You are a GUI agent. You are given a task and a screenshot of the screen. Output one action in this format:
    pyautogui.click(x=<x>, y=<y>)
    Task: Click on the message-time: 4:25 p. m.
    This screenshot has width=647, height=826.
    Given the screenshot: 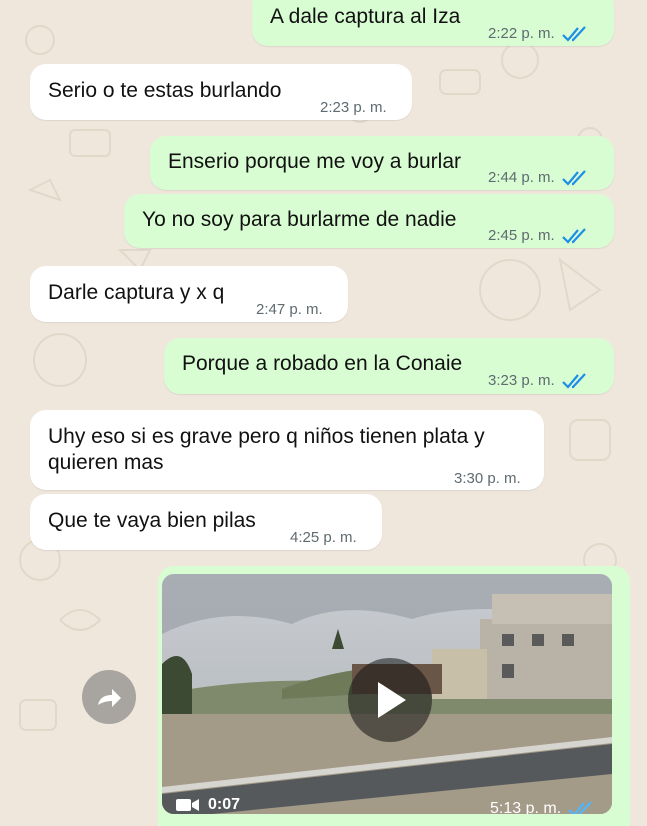 What is the action you would take?
    pyautogui.click(x=323, y=537)
    